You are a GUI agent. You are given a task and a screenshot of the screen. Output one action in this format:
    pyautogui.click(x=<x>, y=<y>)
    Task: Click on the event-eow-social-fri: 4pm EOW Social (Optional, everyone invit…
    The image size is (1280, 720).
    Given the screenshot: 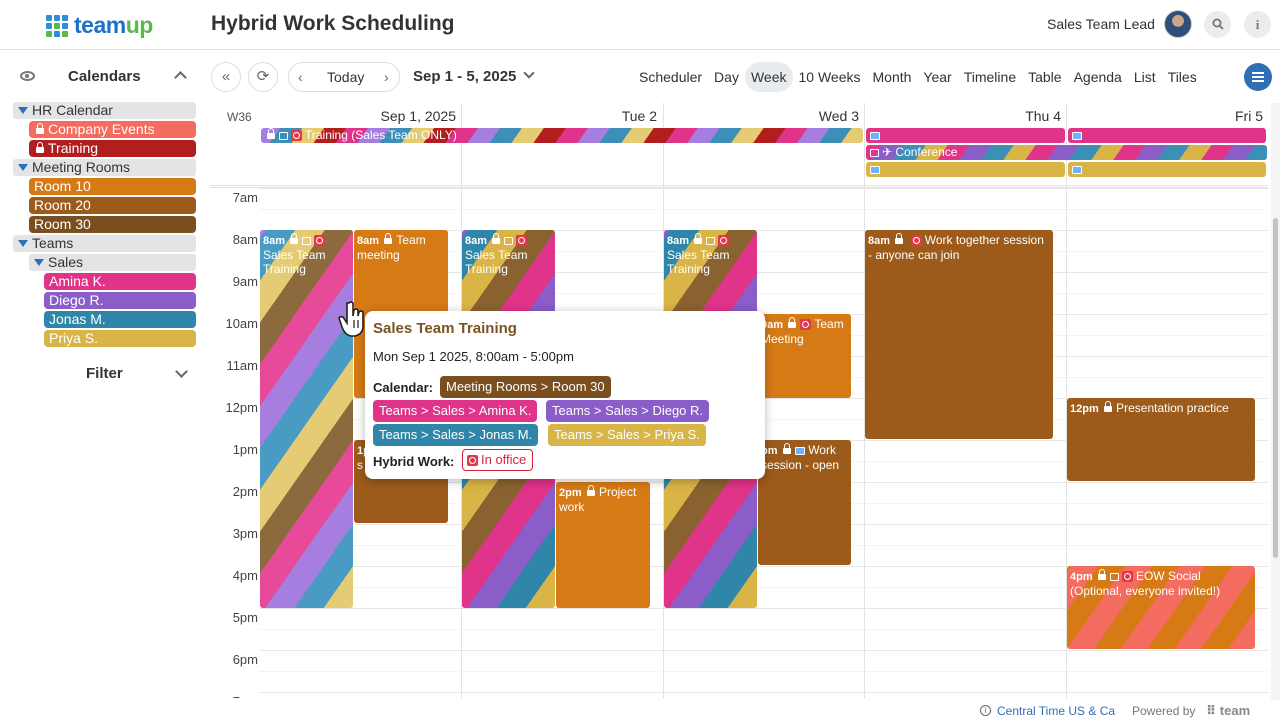 What is the action you would take?
    pyautogui.click(x=1161, y=607)
    